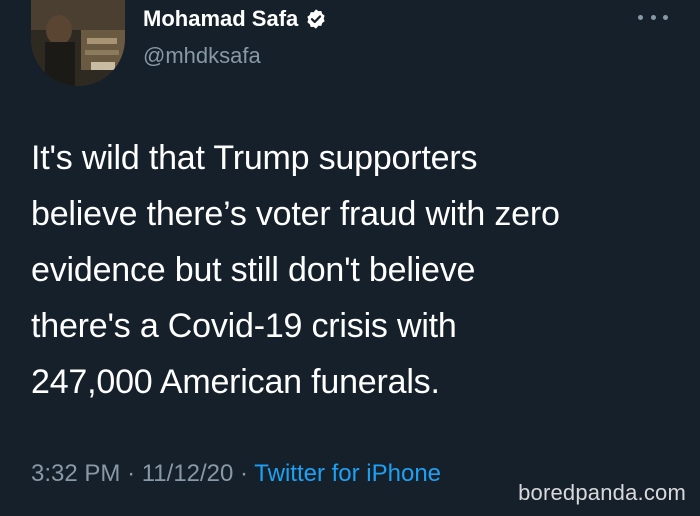 The height and width of the screenshot is (516, 700). I want to click on tweet-text-line: there's a Covid-19 crisis with, so click(244, 326).